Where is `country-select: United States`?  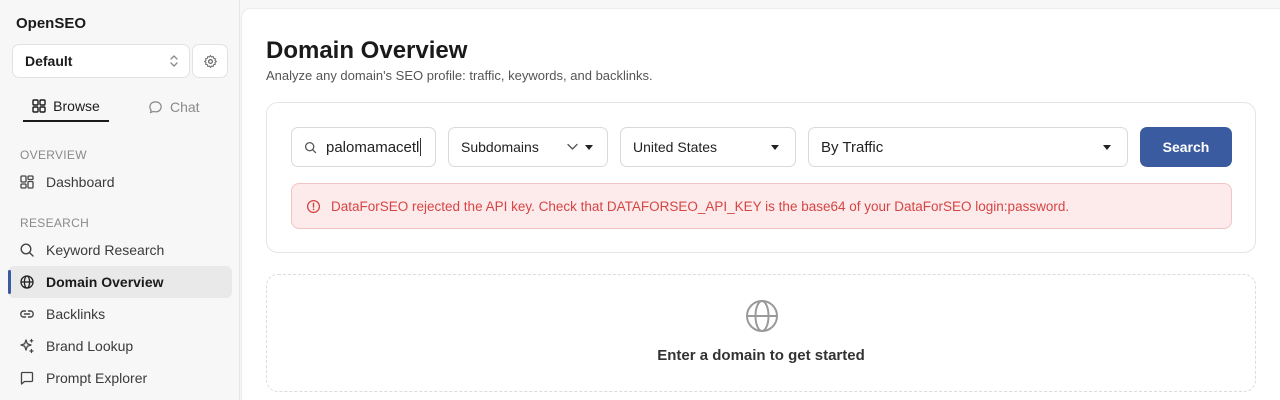
country-select: United States is located at coordinates (708, 147).